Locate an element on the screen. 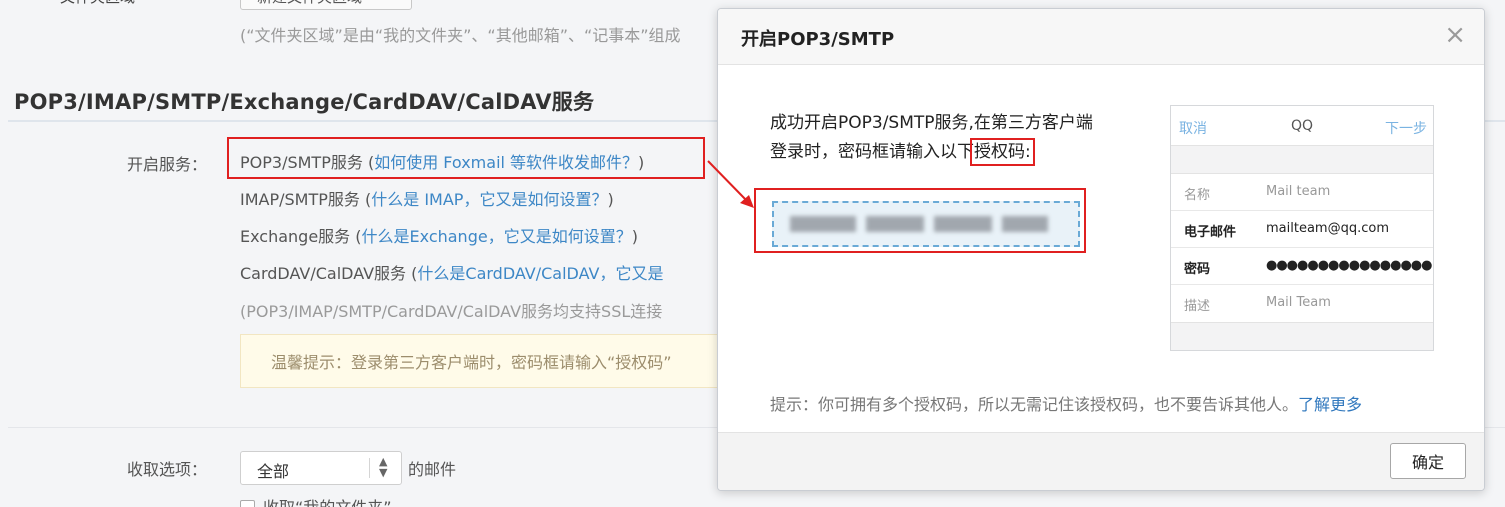  ssl-note: (POP3/IMAP/SMTP/CardDAV/CalDAV服务均支持SSL连接 is located at coordinates (451, 311).